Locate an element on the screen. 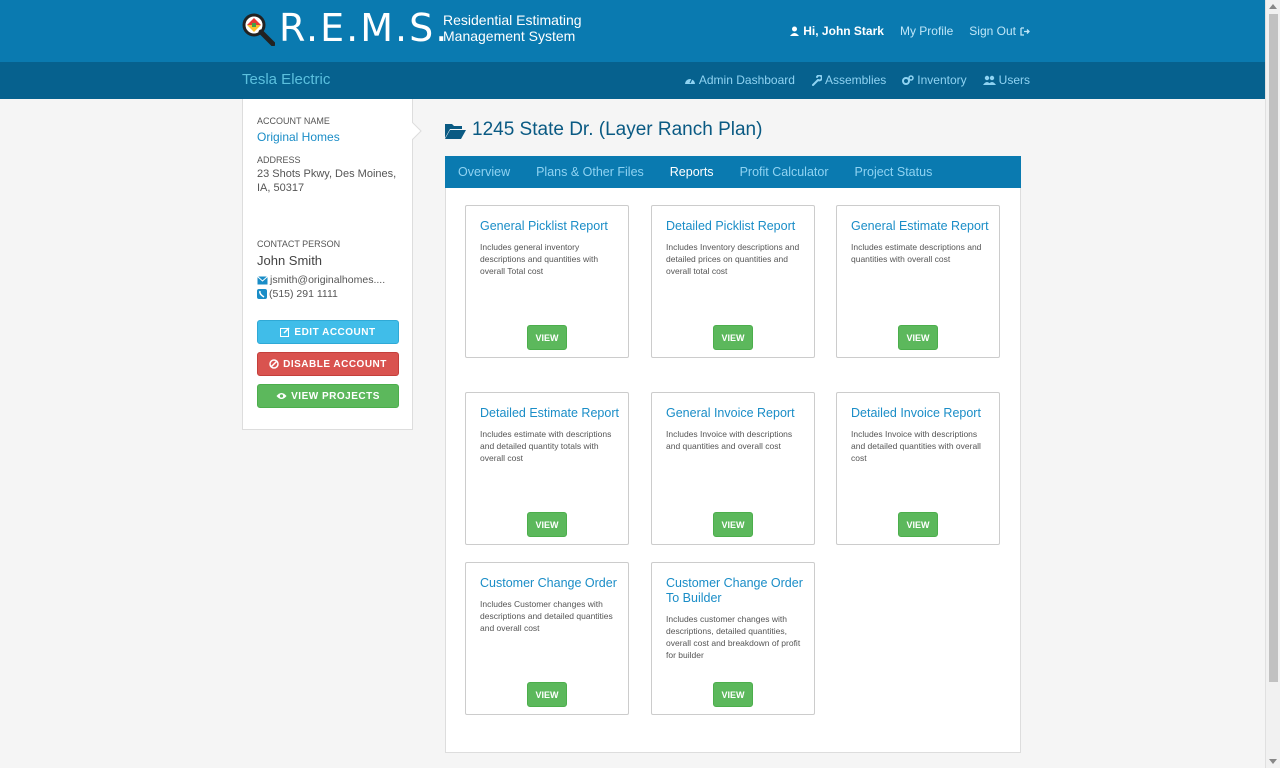 Image resolution: width=1280 pixels, height=768 pixels. wrench-icon is located at coordinates (816, 80).